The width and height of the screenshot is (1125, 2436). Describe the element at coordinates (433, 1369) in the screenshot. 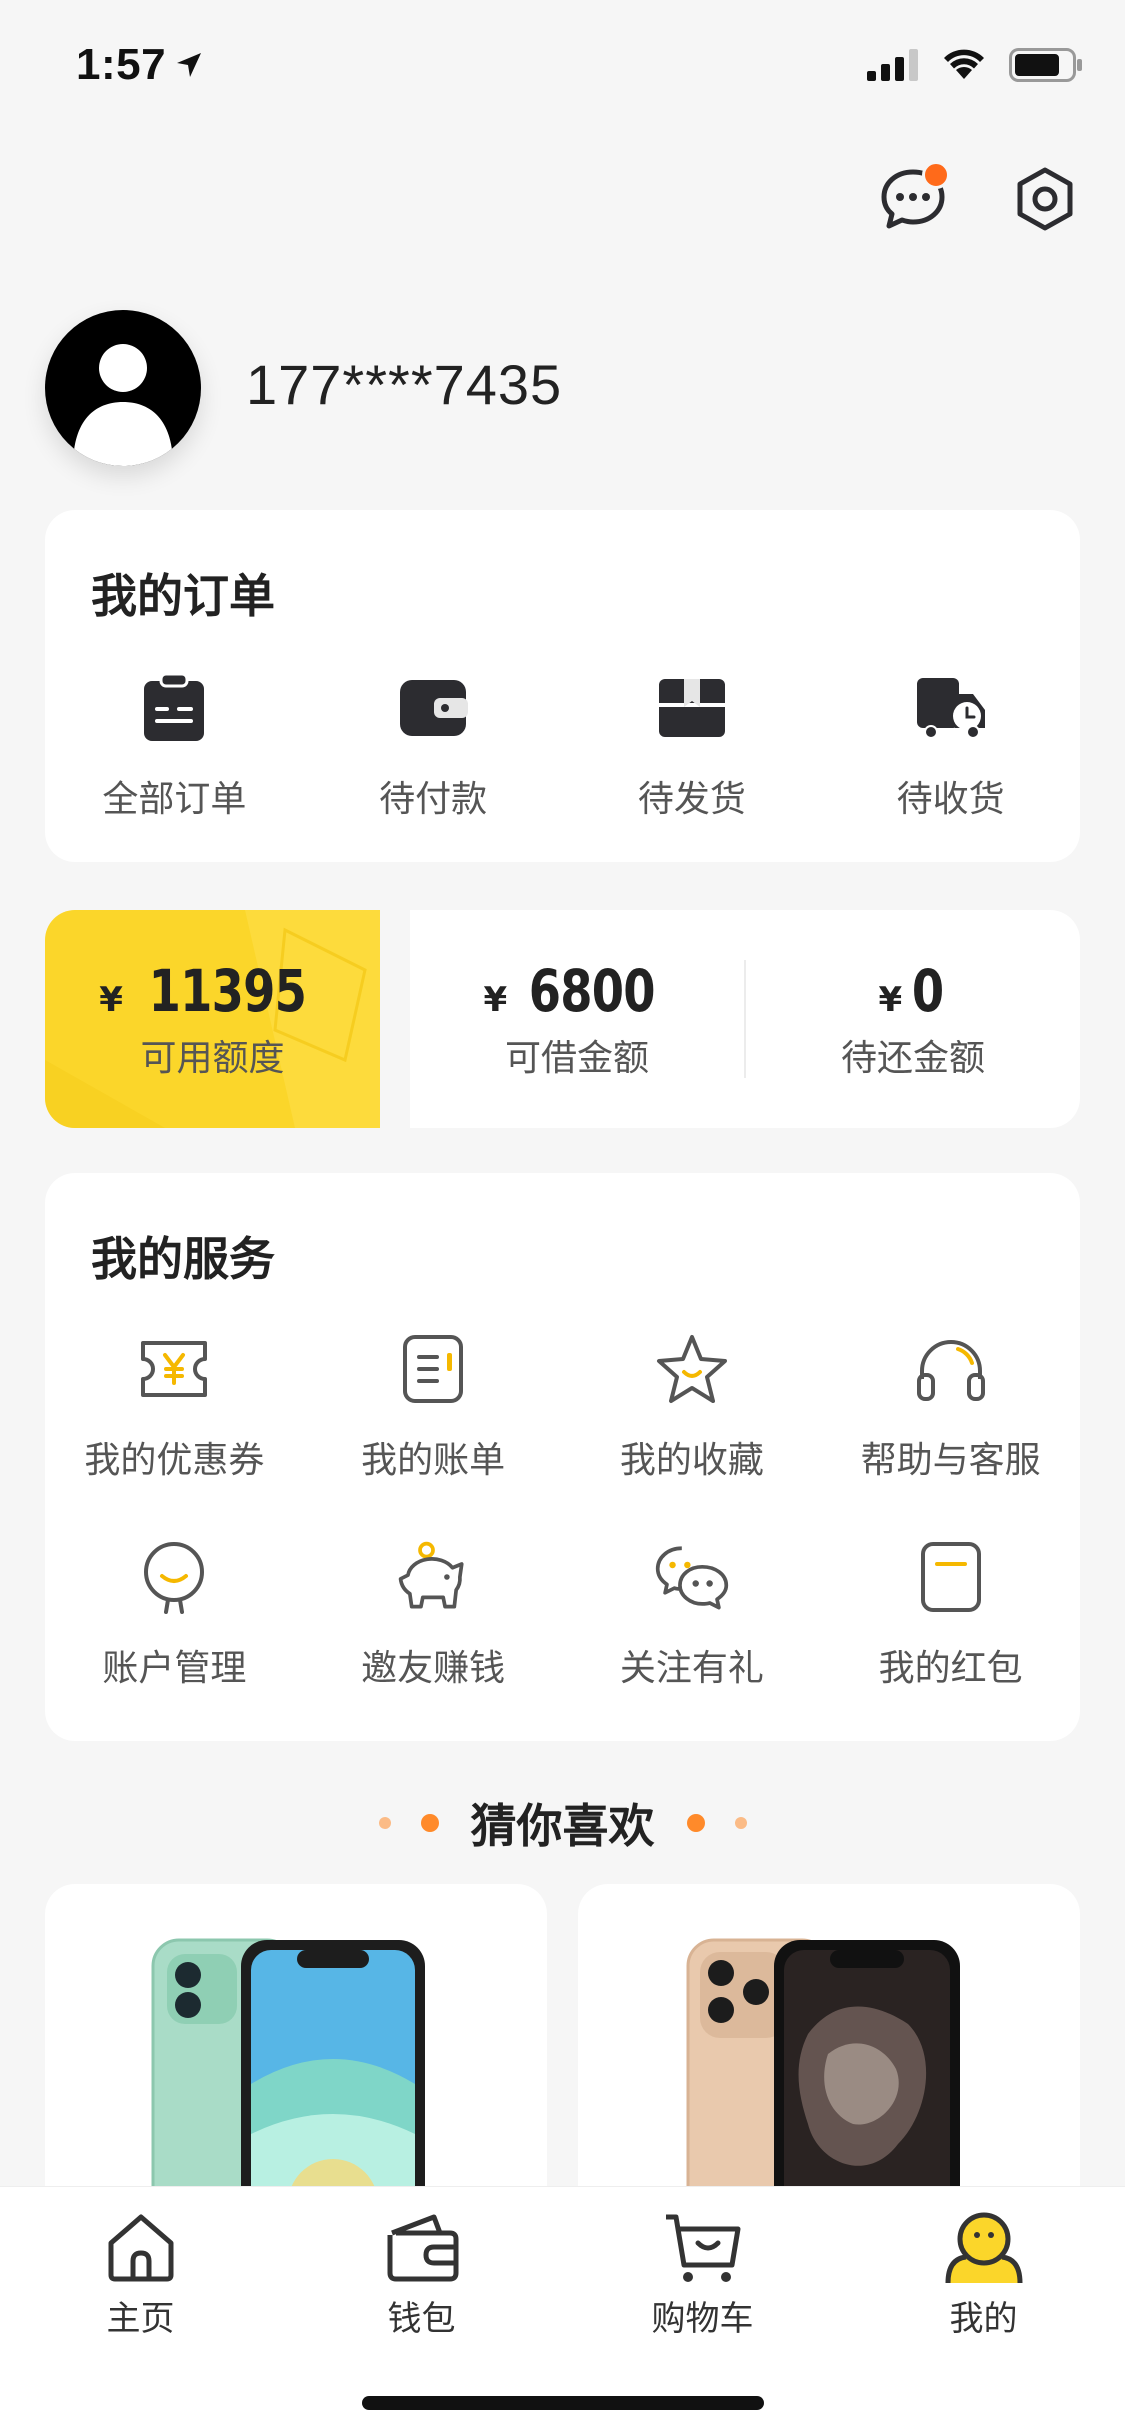

I see `bill-icon` at that location.